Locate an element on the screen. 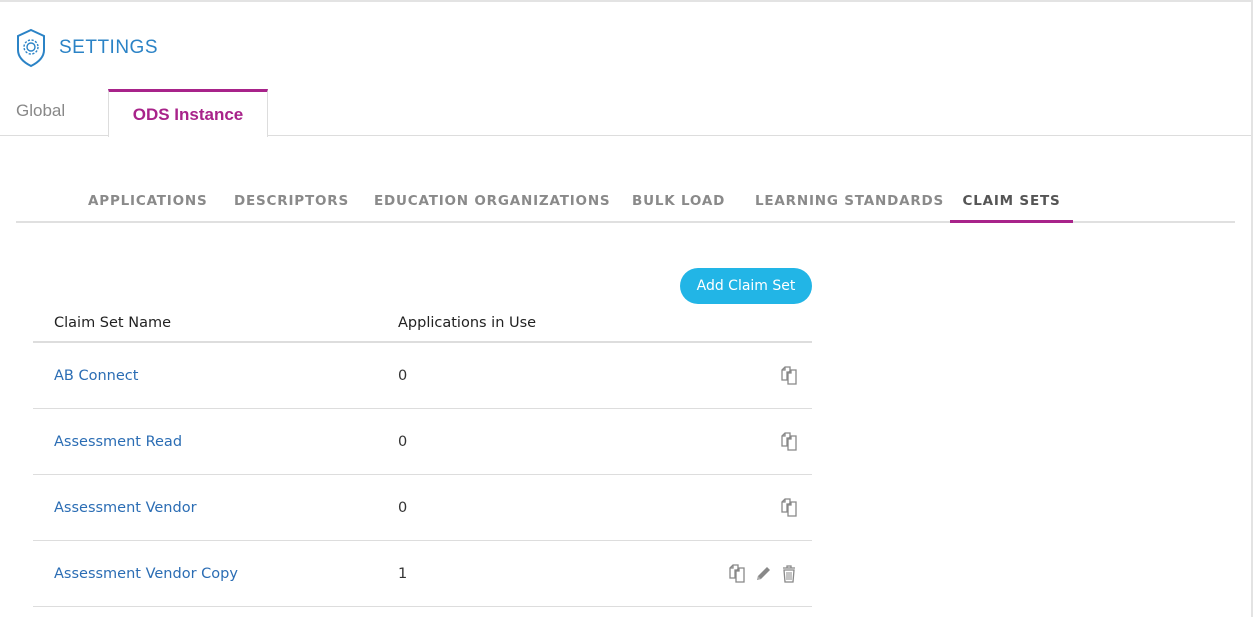 This screenshot has height=617, width=1253. claim-set-name-link: Assessment Read is located at coordinates (118, 442).